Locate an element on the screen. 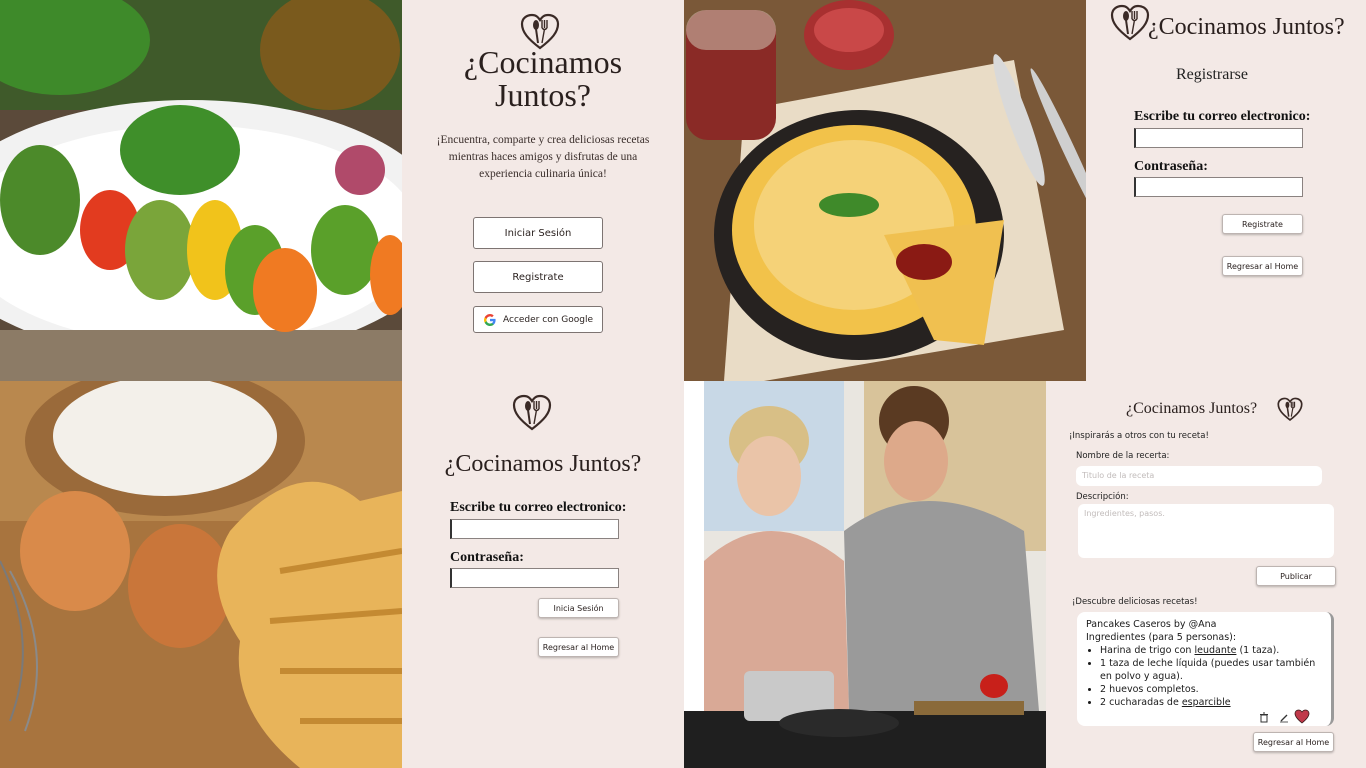 This screenshot has height=768, width=1366. register-back-home-button: Regresar al Home is located at coordinates (1262, 266).